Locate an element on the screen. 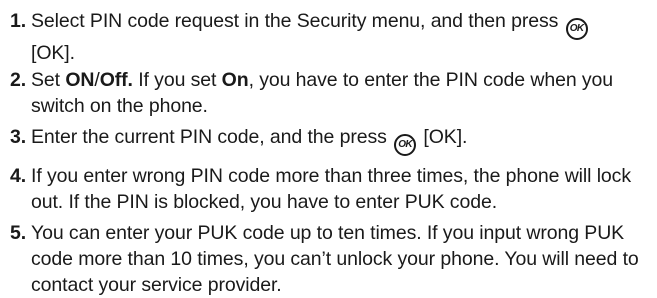 The width and height of the screenshot is (657, 298). step-number: 1. is located at coordinates (18, 21).